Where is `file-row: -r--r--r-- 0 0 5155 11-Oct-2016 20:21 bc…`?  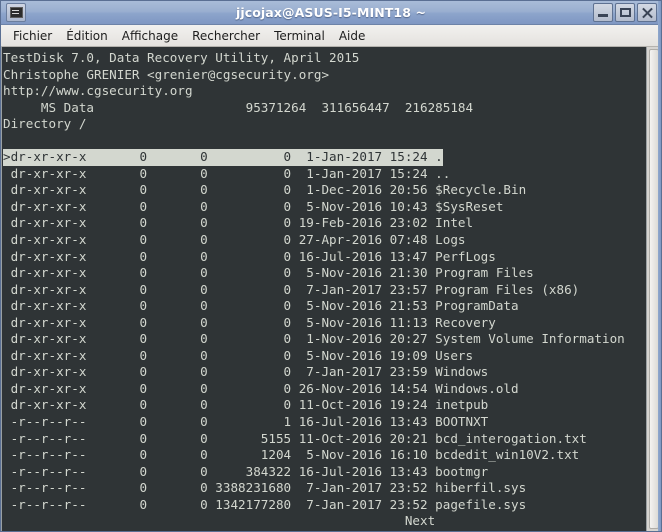 file-row: -r--r--r-- 0 0 5155 11-Oct-2016 20:21 bc… is located at coordinates (324, 439).